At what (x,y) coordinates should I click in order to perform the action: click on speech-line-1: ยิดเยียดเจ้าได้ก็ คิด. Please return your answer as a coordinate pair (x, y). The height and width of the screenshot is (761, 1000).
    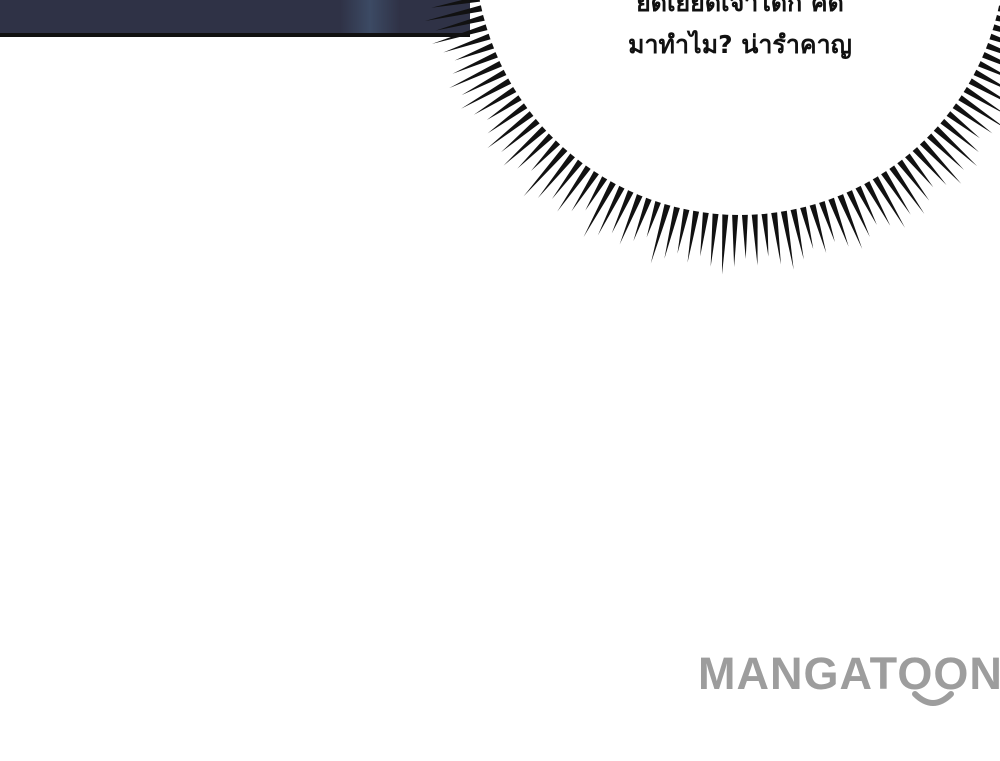
    Looking at the image, I should click on (740, 8).